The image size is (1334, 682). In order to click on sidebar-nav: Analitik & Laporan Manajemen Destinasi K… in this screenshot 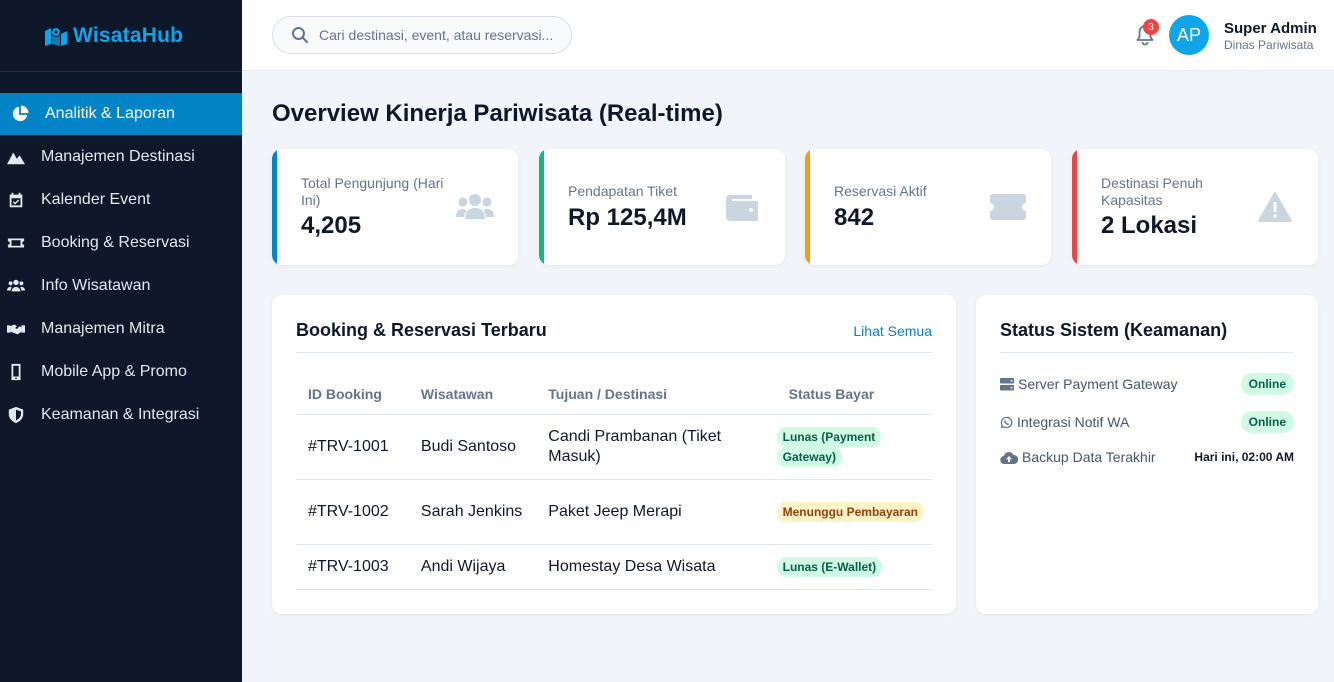, I will do `click(121, 264)`.